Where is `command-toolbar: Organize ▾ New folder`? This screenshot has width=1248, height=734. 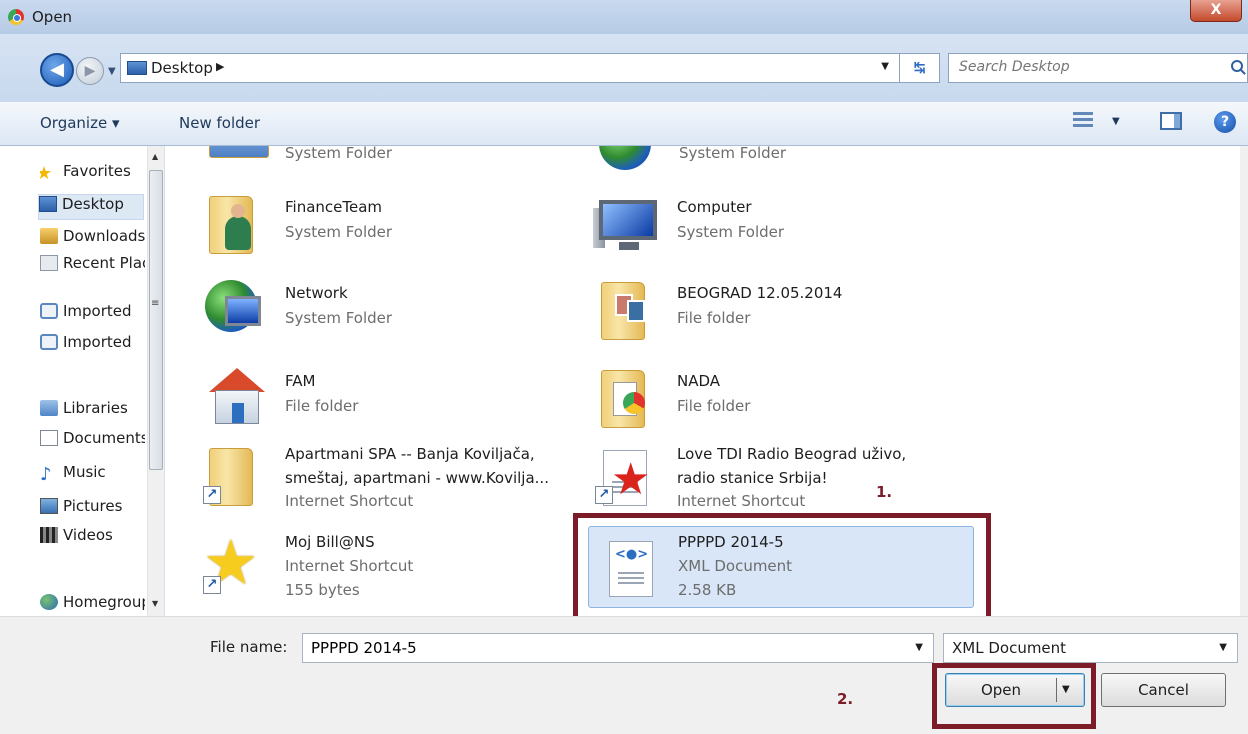 command-toolbar: Organize ▾ New folder is located at coordinates (624, 124).